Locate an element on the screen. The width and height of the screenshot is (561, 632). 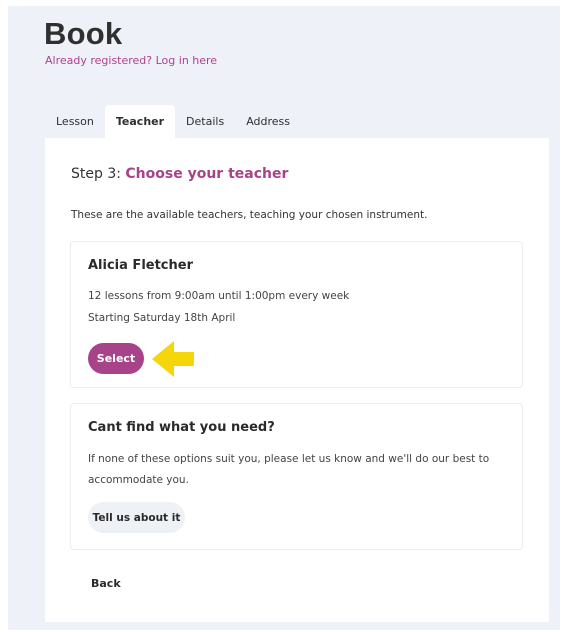
step-number: Step 3: is located at coordinates (98, 174).